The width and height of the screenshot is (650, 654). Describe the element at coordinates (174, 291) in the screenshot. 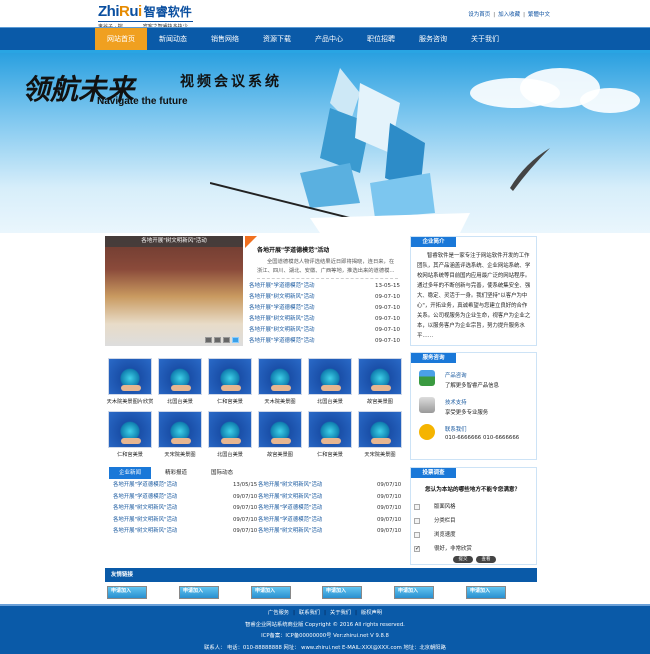

I see `slideshow: 各地开展"树文明新风"活动` at that location.